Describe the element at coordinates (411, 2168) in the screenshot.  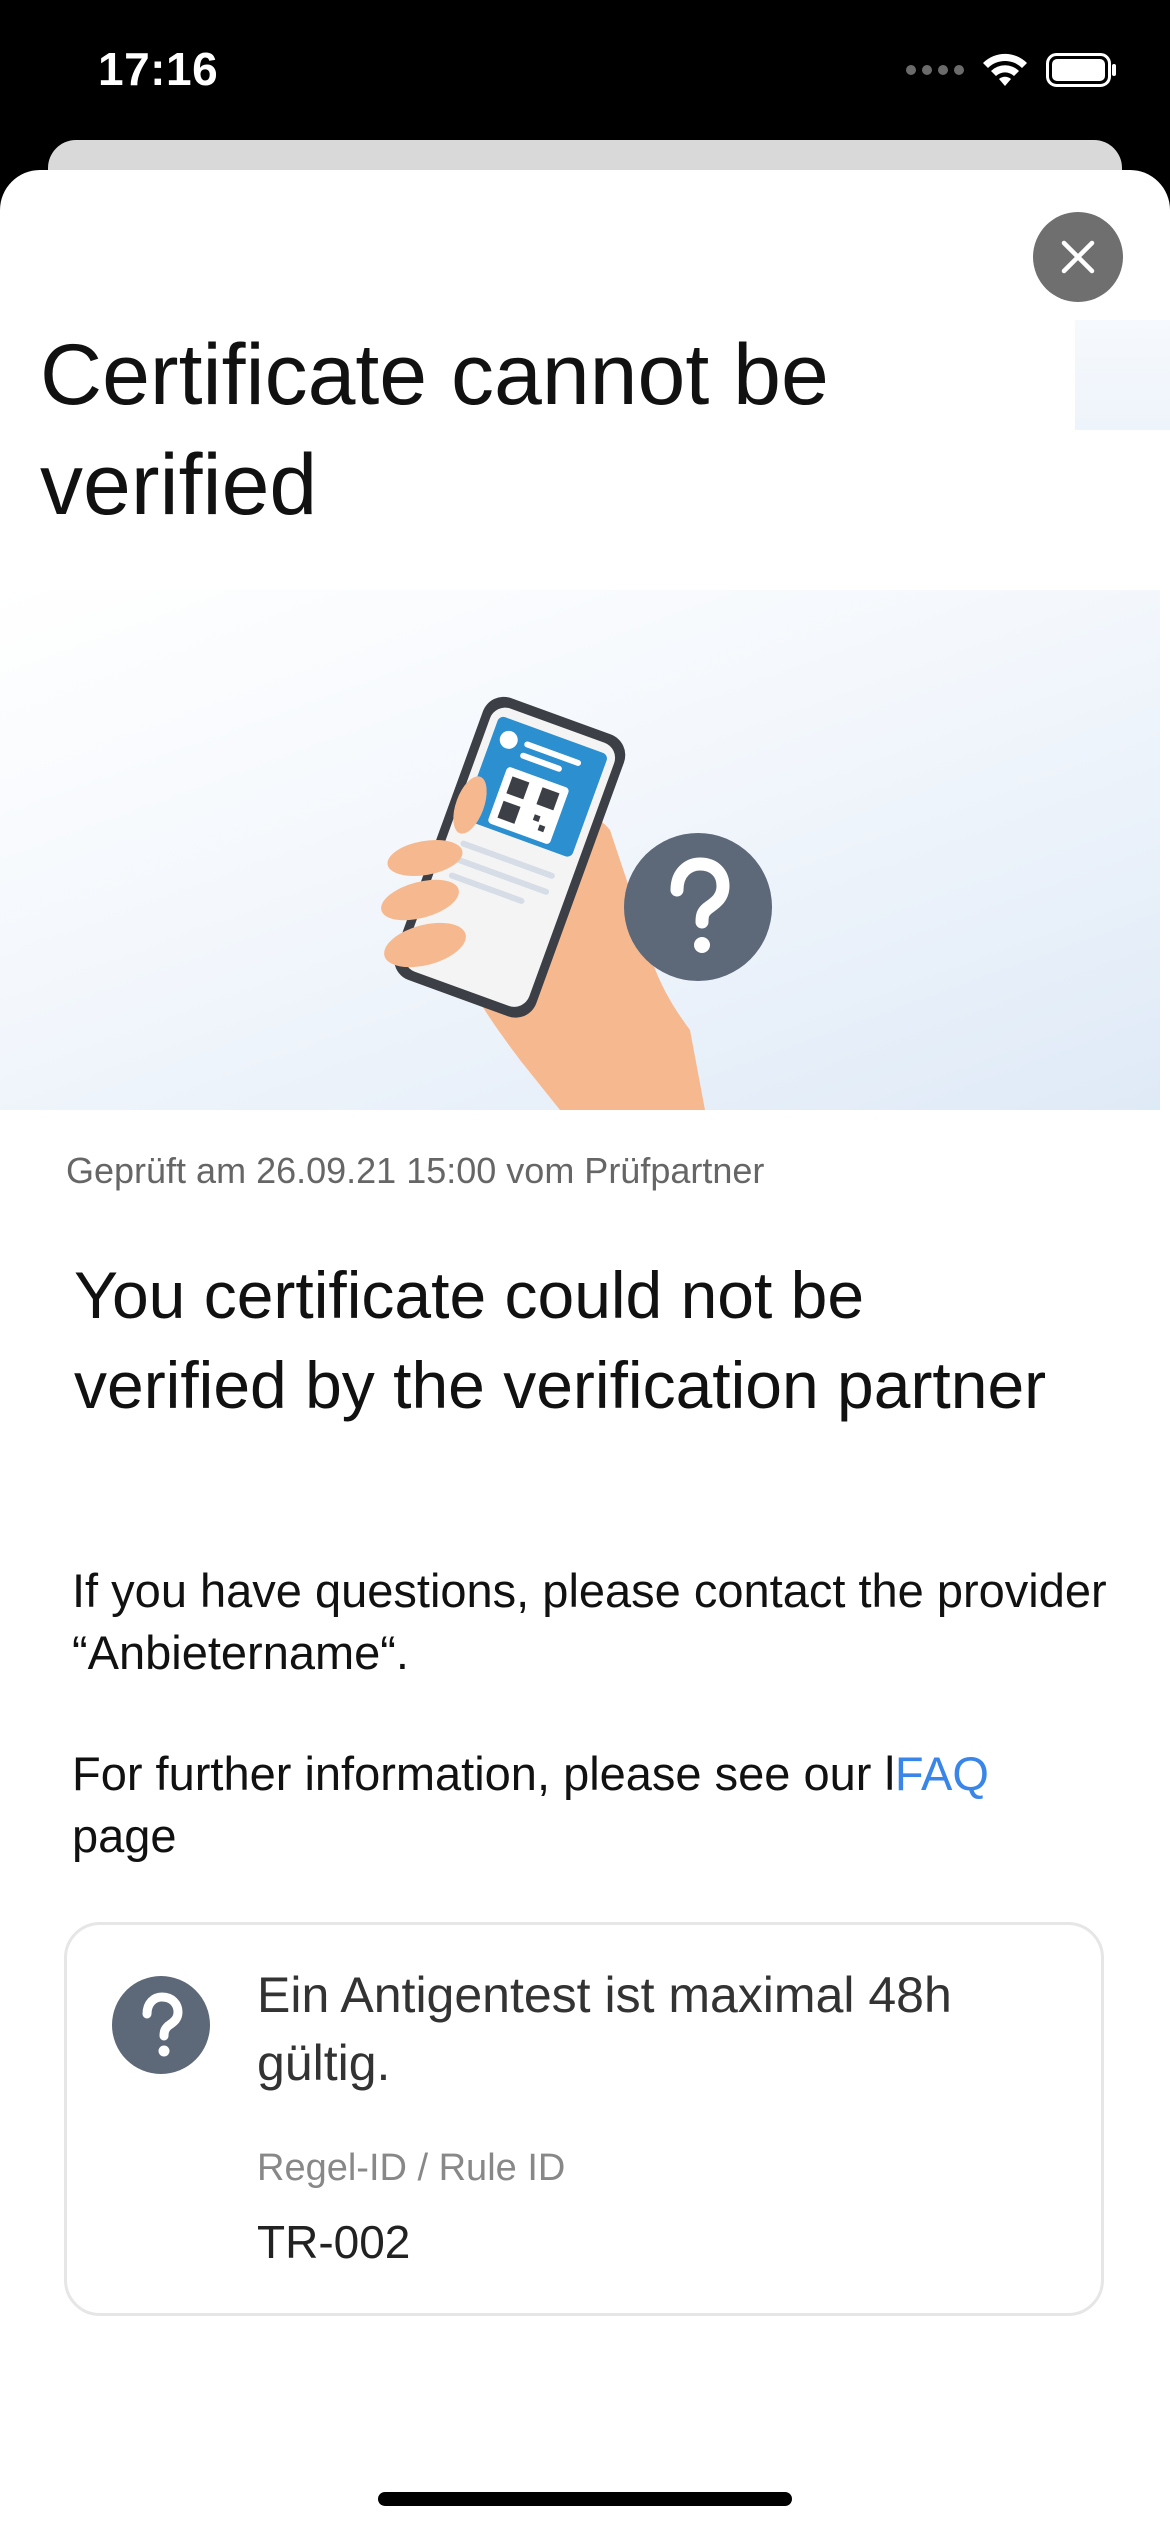
I see `rule-id-label: Regel-ID / Rule ID` at that location.